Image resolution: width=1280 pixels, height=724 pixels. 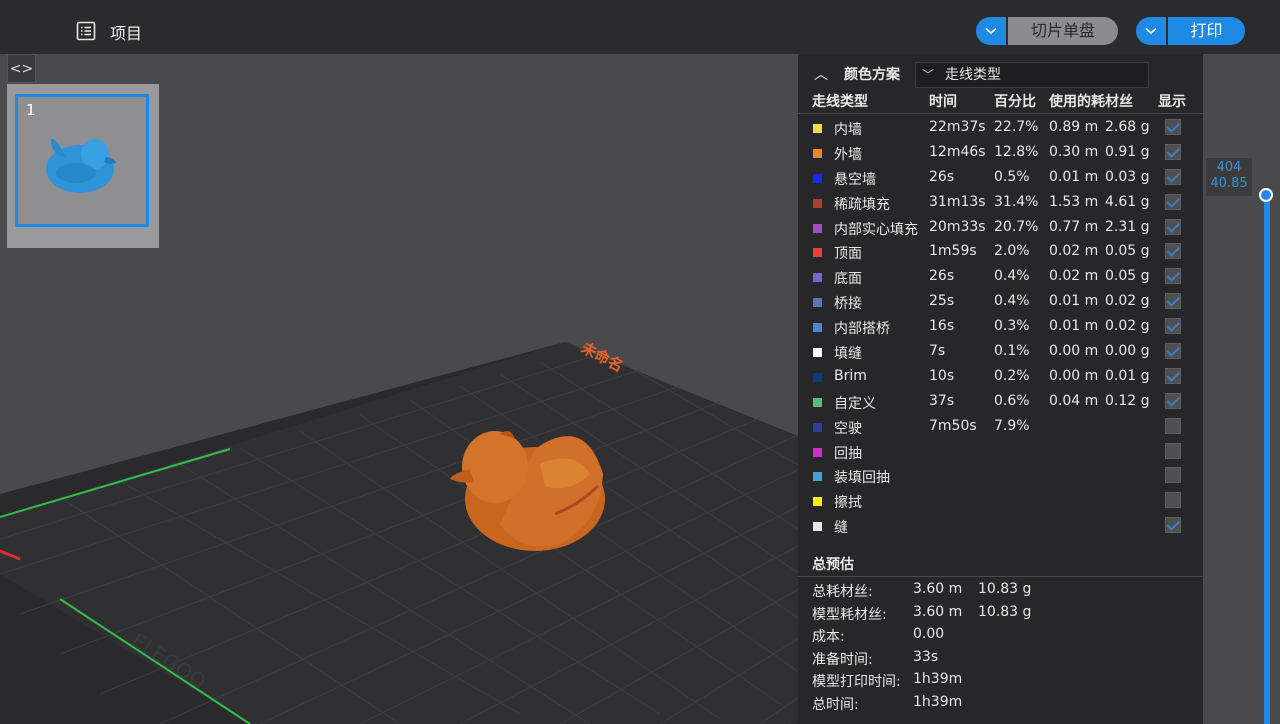 What do you see at coordinates (1000, 128) in the screenshot?
I see `line-type-row: 内墙 22m37s 22.7% 0.89 m 2.68 g` at bounding box center [1000, 128].